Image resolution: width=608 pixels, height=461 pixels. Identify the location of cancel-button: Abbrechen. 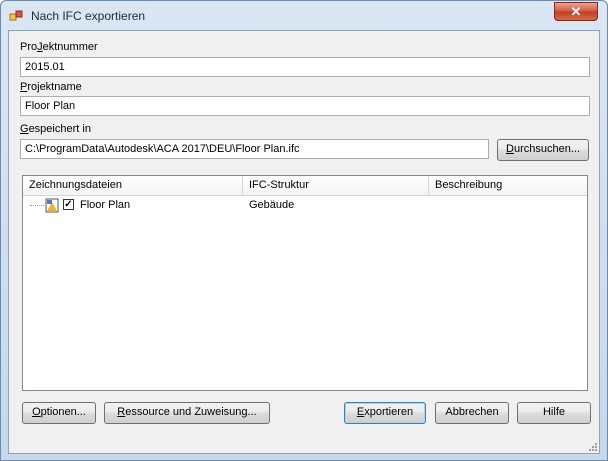
(472, 413).